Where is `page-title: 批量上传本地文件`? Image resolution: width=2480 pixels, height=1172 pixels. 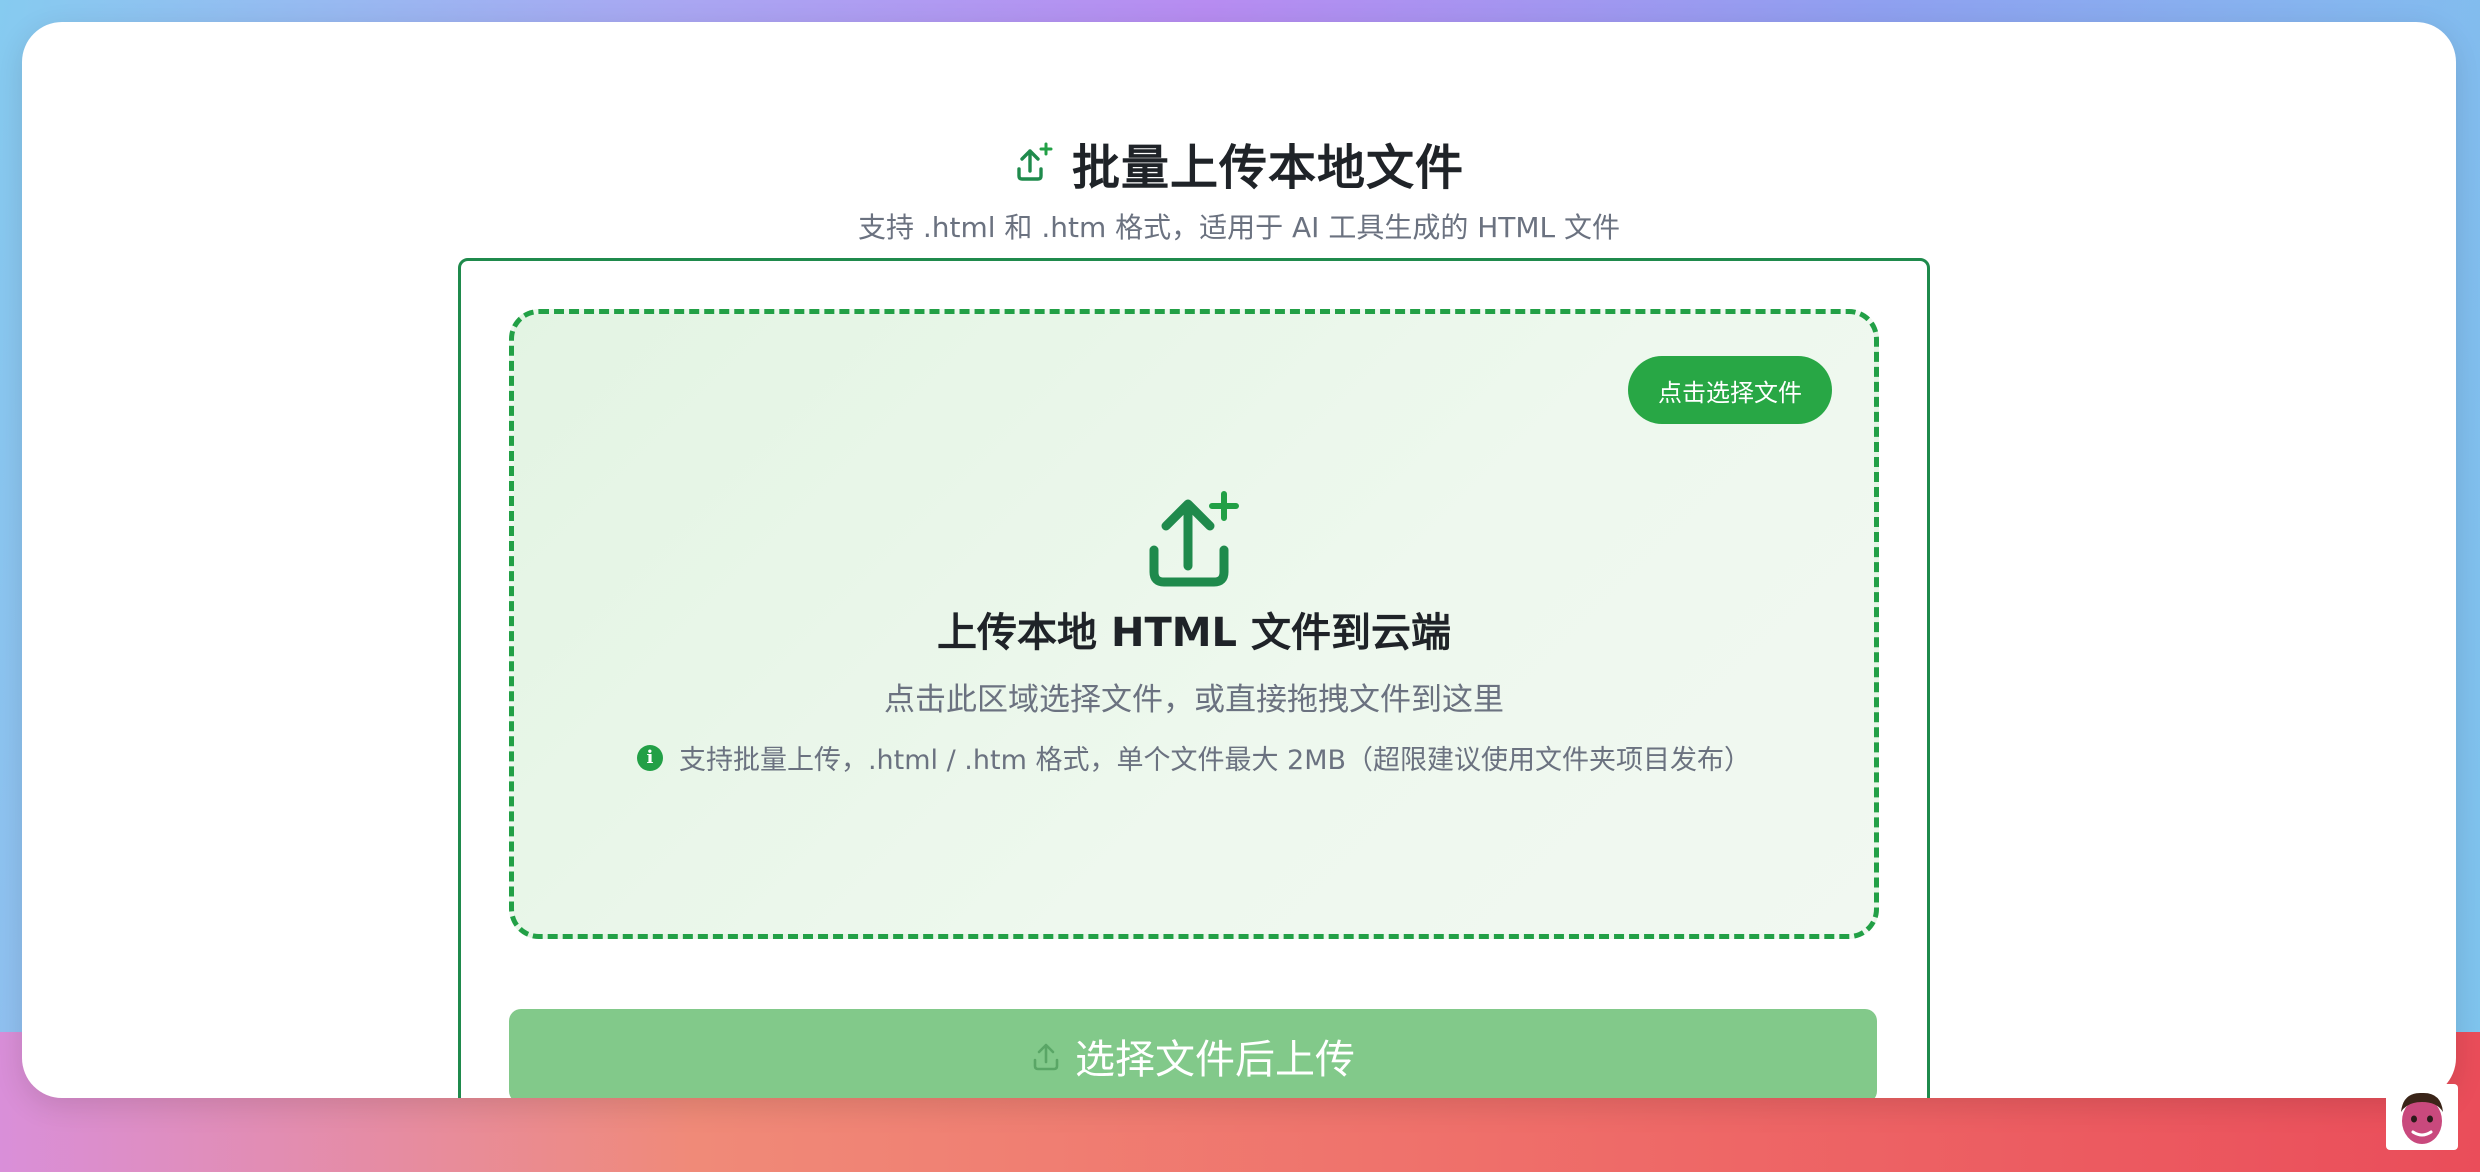
page-title: 批量上传本地文件 is located at coordinates (1267, 168).